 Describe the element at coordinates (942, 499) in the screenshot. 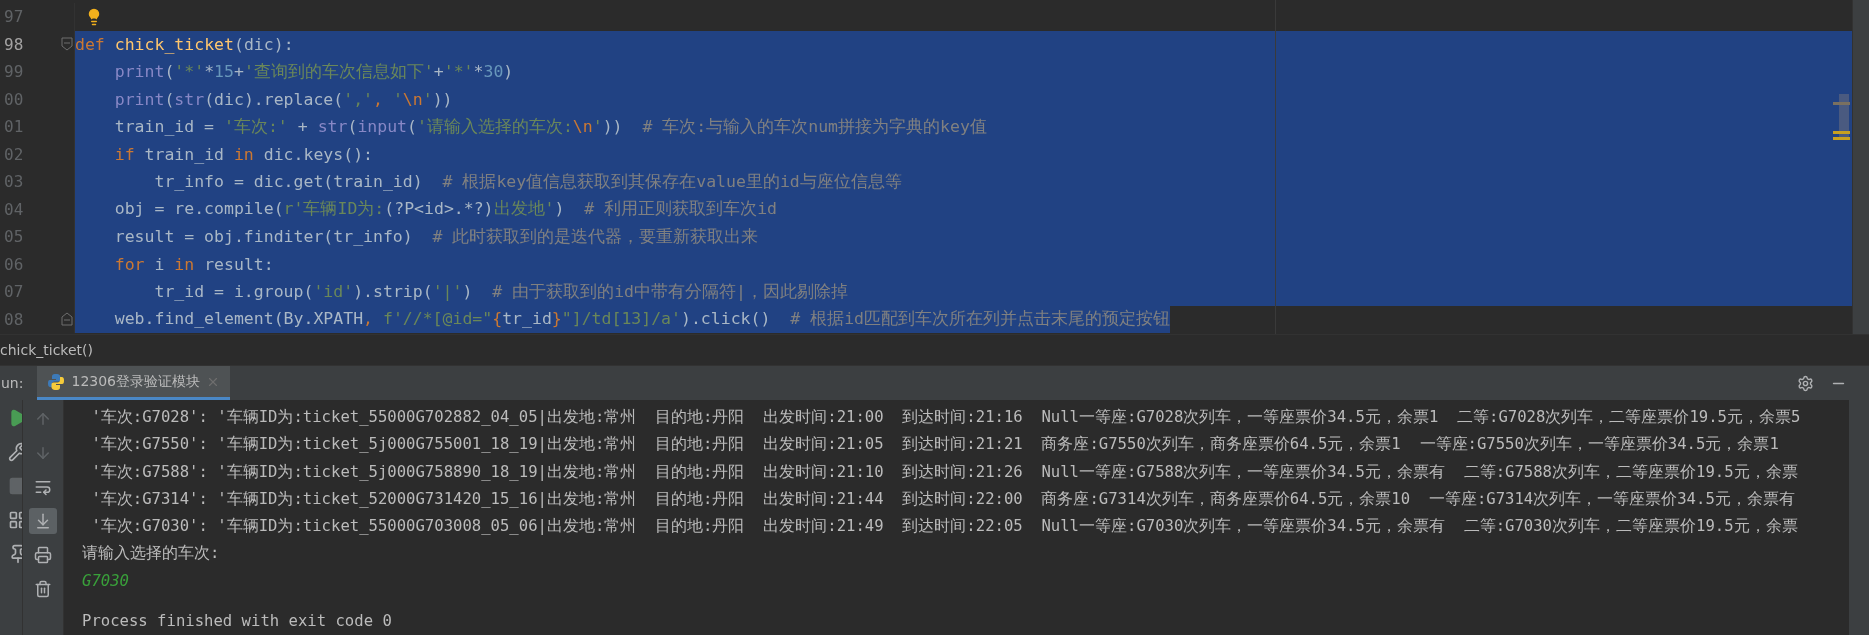

I see `console-line: '车次:G7314': '车辆ID为:ticket_52000G731420_15_16|出发地:常州 目的地:丹阳 出发时间:21:44 到达时间:22:00 商务座:G7314次列车，商务座票价64.5元，余票10 一等座:G7314次列车，一等座票价34.5元，余票有` at that location.